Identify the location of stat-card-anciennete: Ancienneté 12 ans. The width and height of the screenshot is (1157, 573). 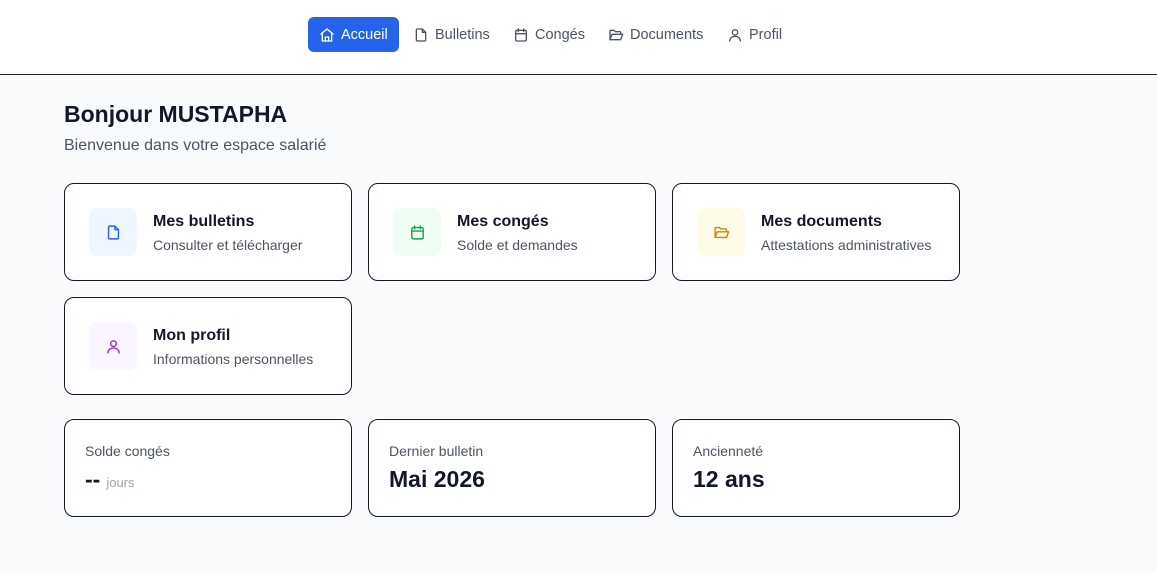
(816, 468).